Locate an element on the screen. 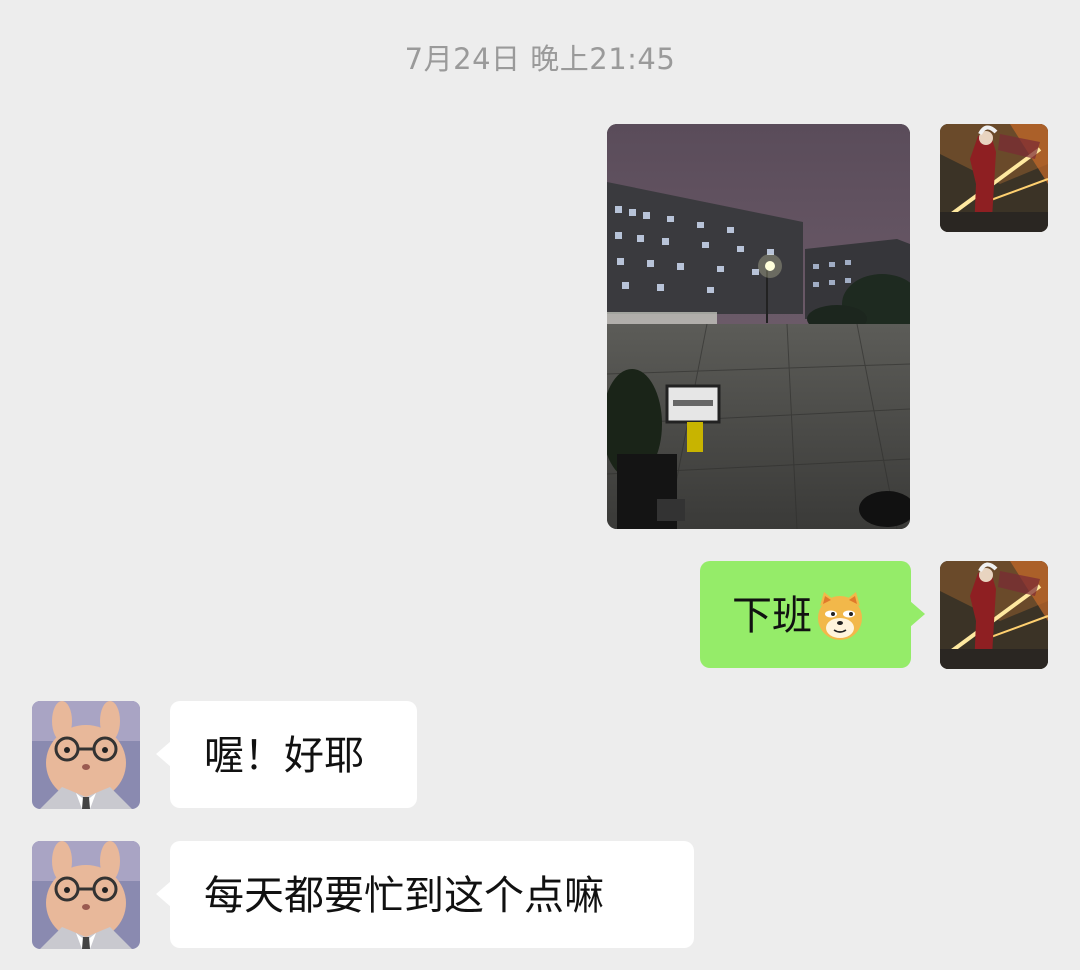 This screenshot has width=1080, height=970. message-text: 喔！好耶 is located at coordinates (284, 756).